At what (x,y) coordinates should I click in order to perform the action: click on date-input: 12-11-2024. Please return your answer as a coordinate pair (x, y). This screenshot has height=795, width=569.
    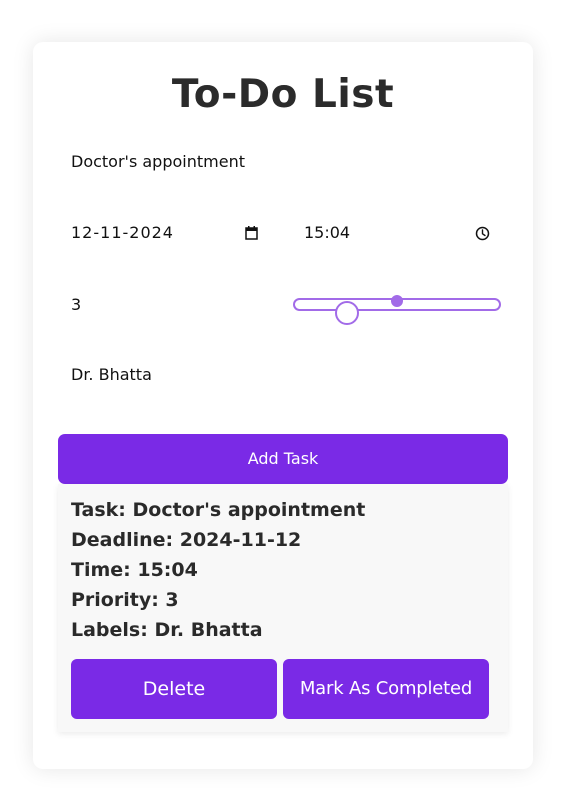
    Looking at the image, I should click on (167, 233).